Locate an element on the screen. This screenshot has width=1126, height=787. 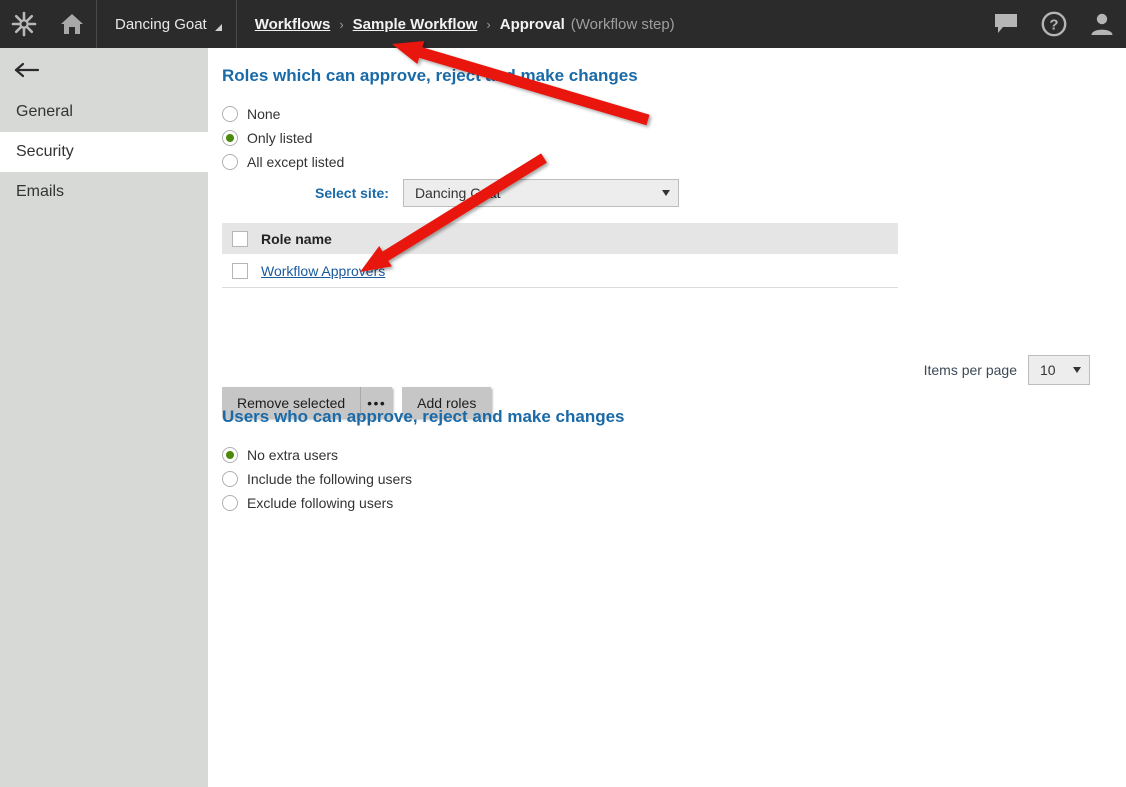
radio-roles-none: None is located at coordinates (251, 114).